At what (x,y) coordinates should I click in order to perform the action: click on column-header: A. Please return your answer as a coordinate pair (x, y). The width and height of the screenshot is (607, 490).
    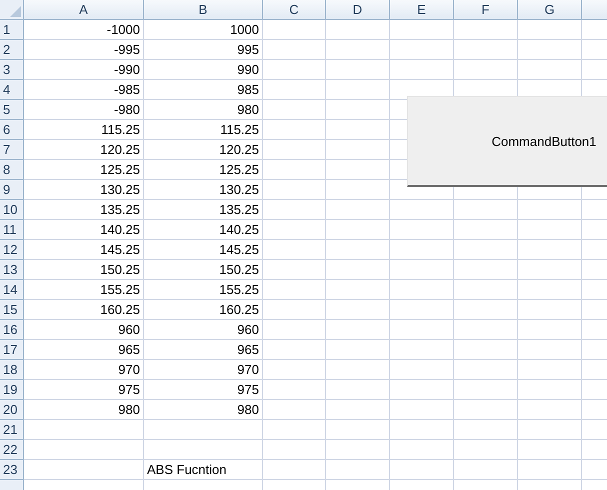
    Looking at the image, I should click on (84, 10).